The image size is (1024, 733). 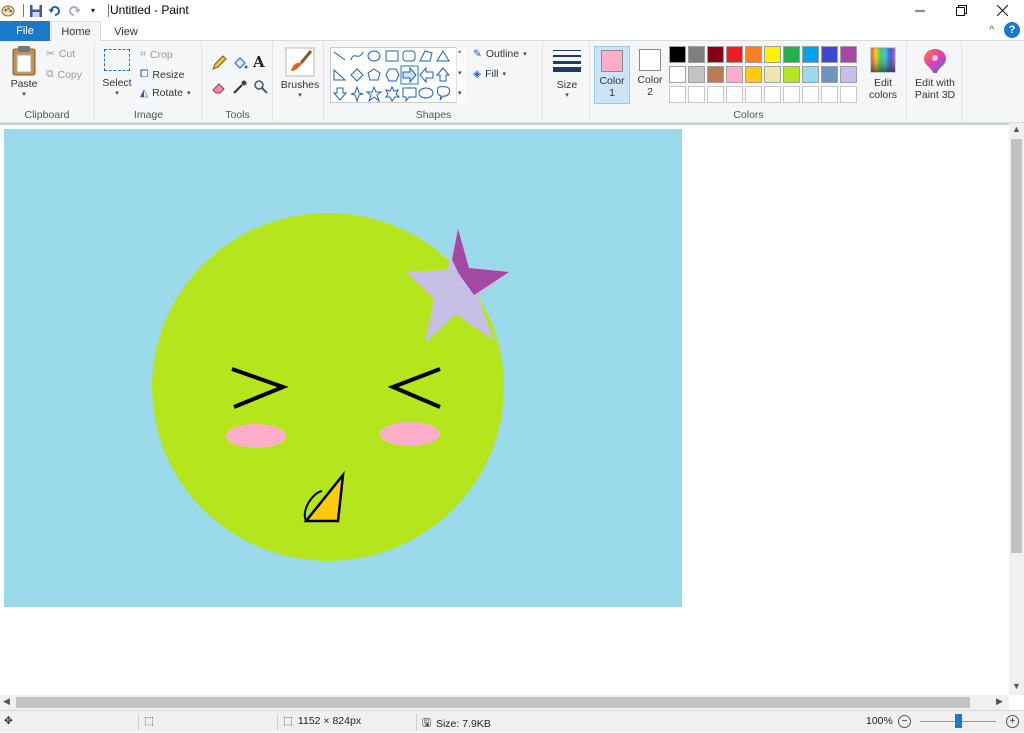 I want to click on quick-access-toolbar: ▾, so click(x=56, y=10).